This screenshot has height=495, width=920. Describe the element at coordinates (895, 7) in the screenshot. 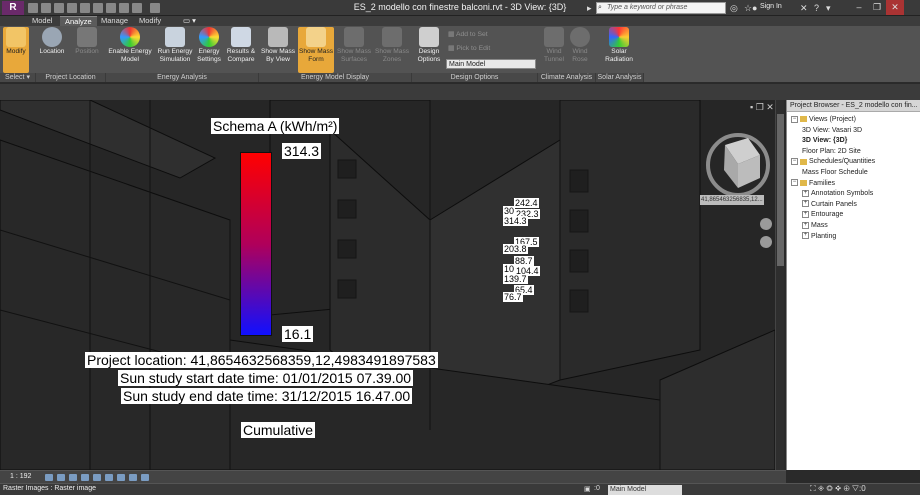

I see `close-icon: ✕` at that location.